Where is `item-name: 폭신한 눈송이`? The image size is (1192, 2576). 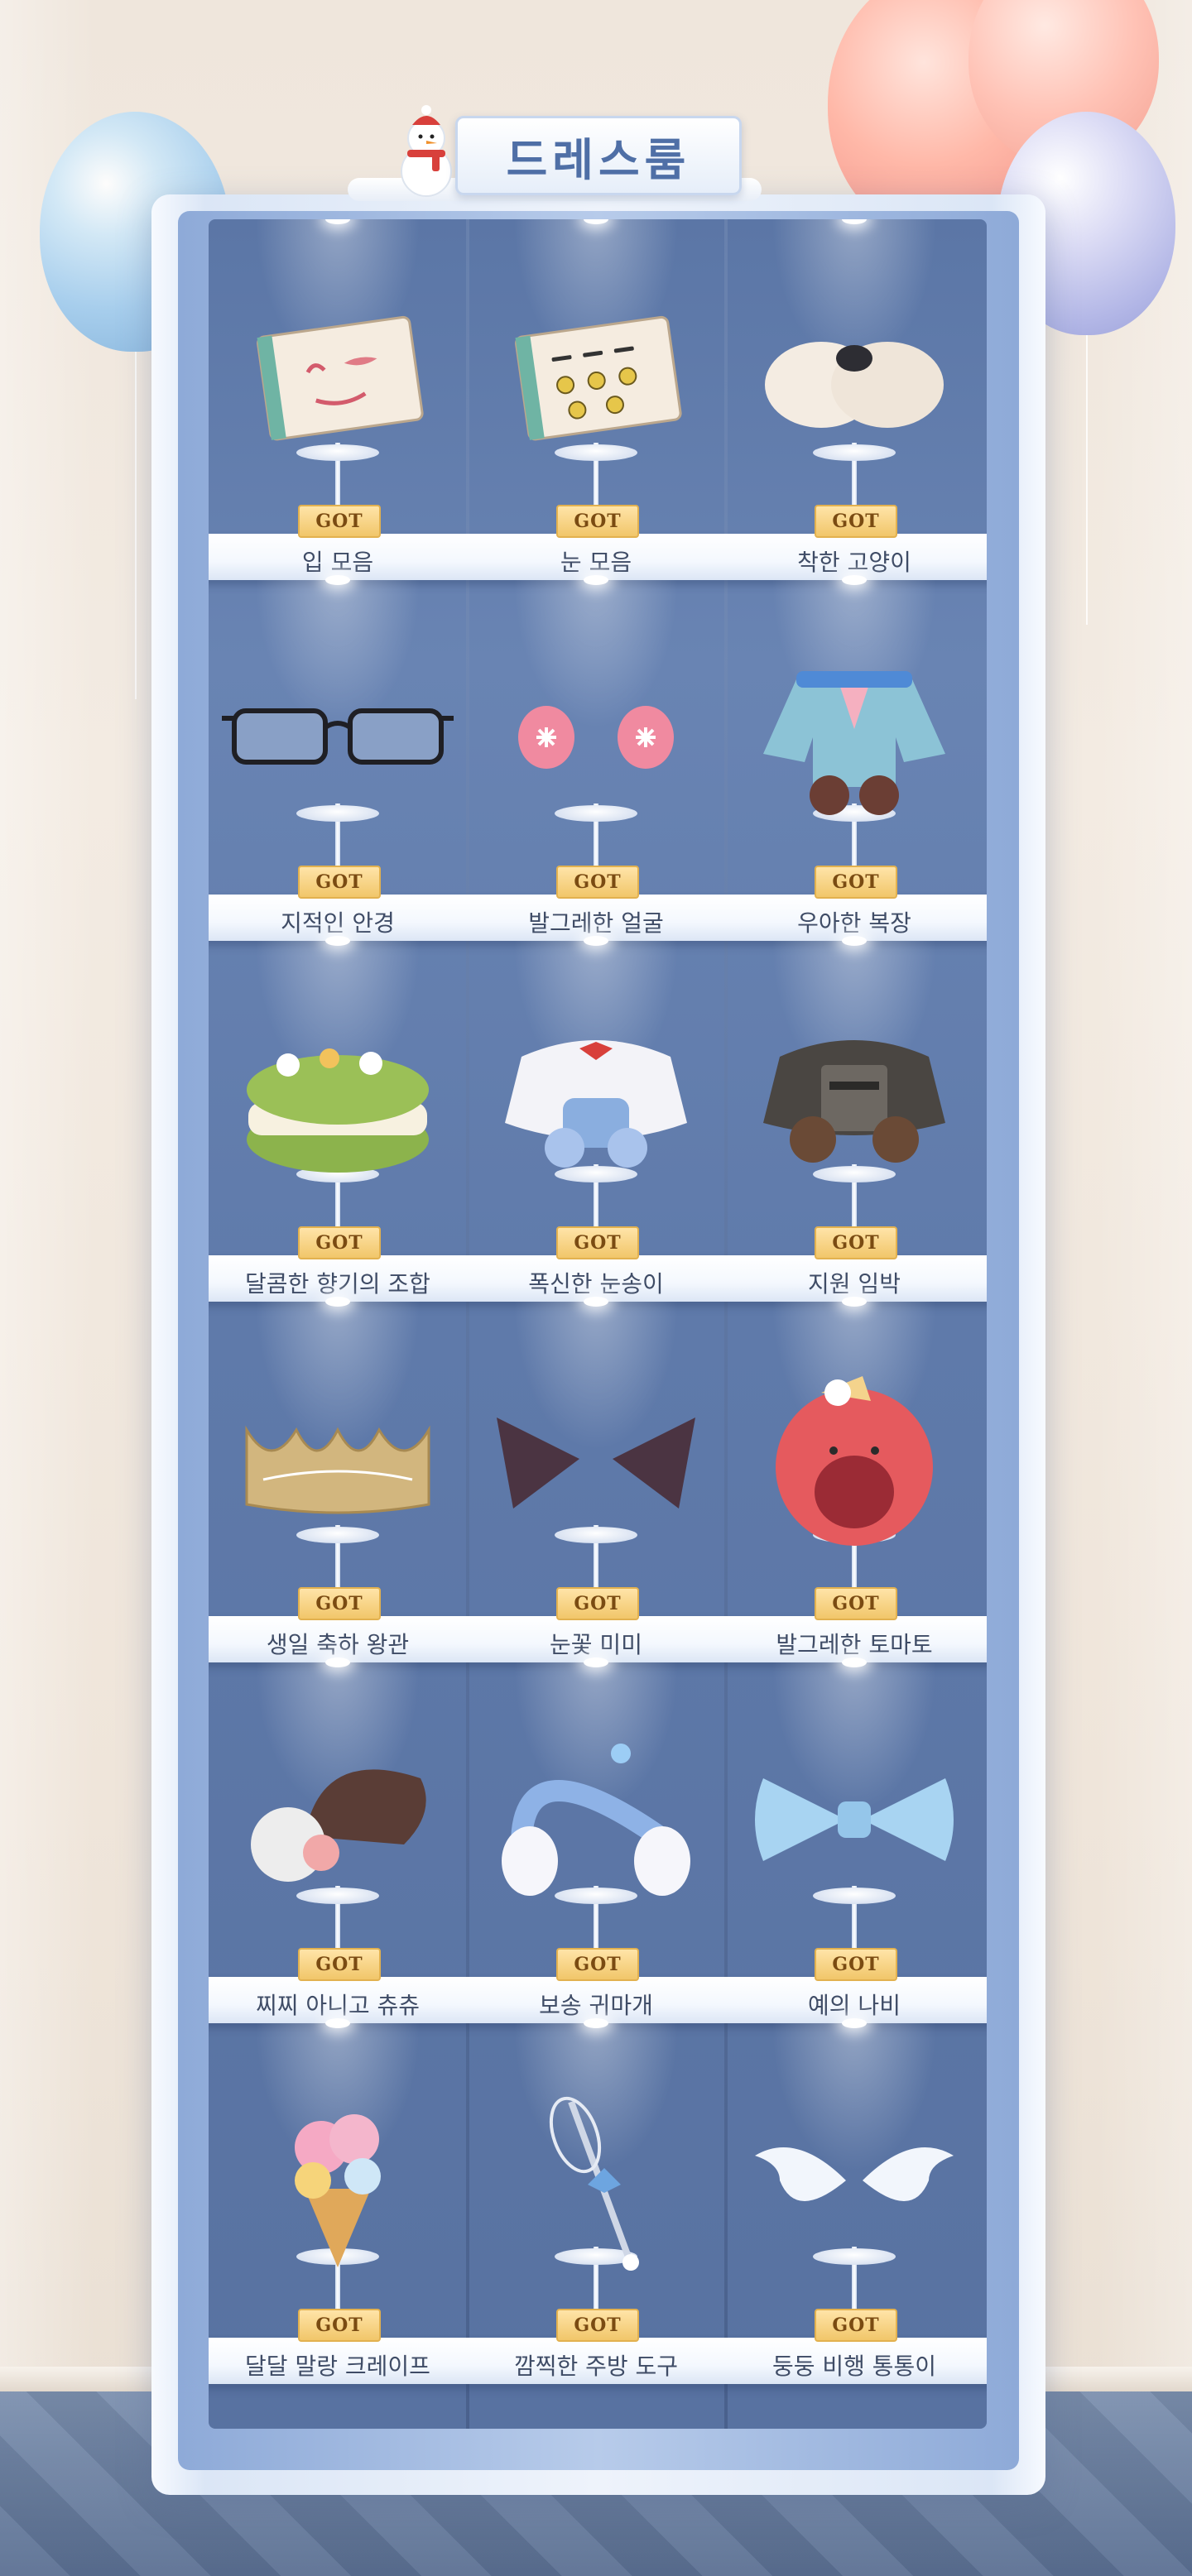 item-name: 폭신한 눈송이 is located at coordinates (596, 1284).